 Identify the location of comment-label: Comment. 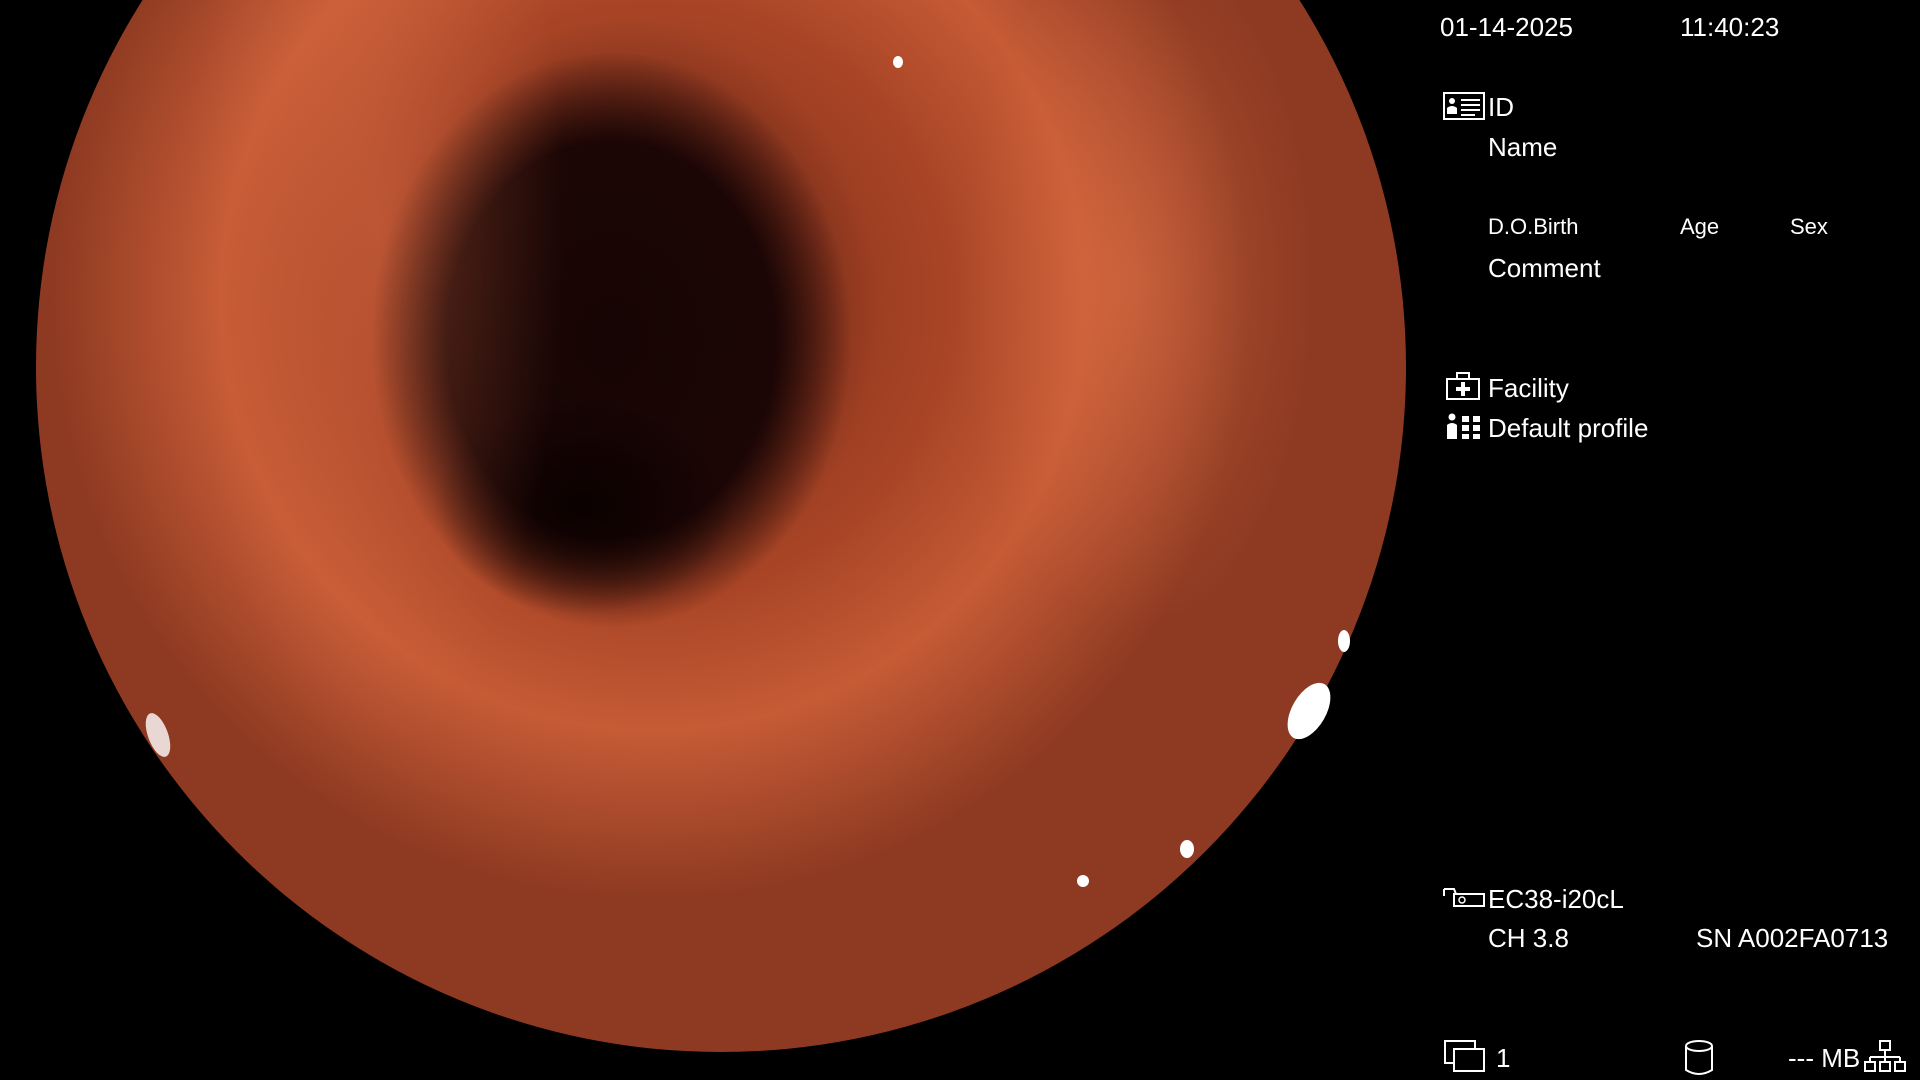
(1544, 268).